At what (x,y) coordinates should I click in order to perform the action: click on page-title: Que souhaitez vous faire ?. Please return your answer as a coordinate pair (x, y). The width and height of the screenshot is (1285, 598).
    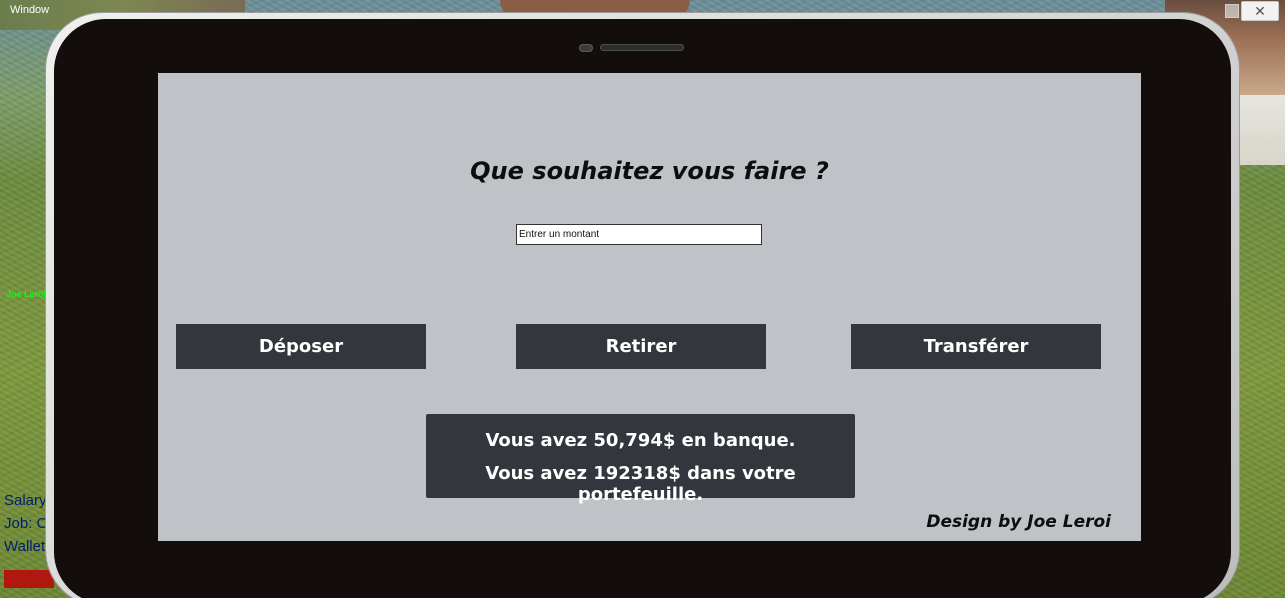
    Looking at the image, I should click on (649, 171).